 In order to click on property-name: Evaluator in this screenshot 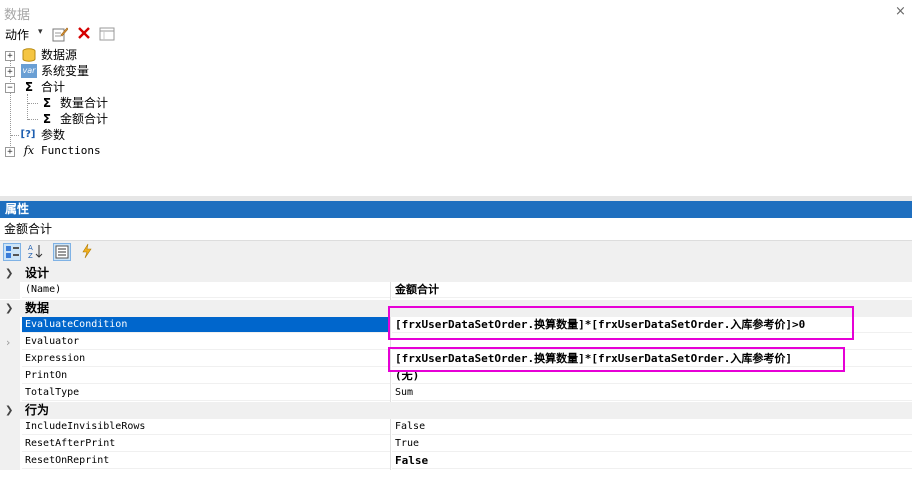, I will do `click(206, 342)`.